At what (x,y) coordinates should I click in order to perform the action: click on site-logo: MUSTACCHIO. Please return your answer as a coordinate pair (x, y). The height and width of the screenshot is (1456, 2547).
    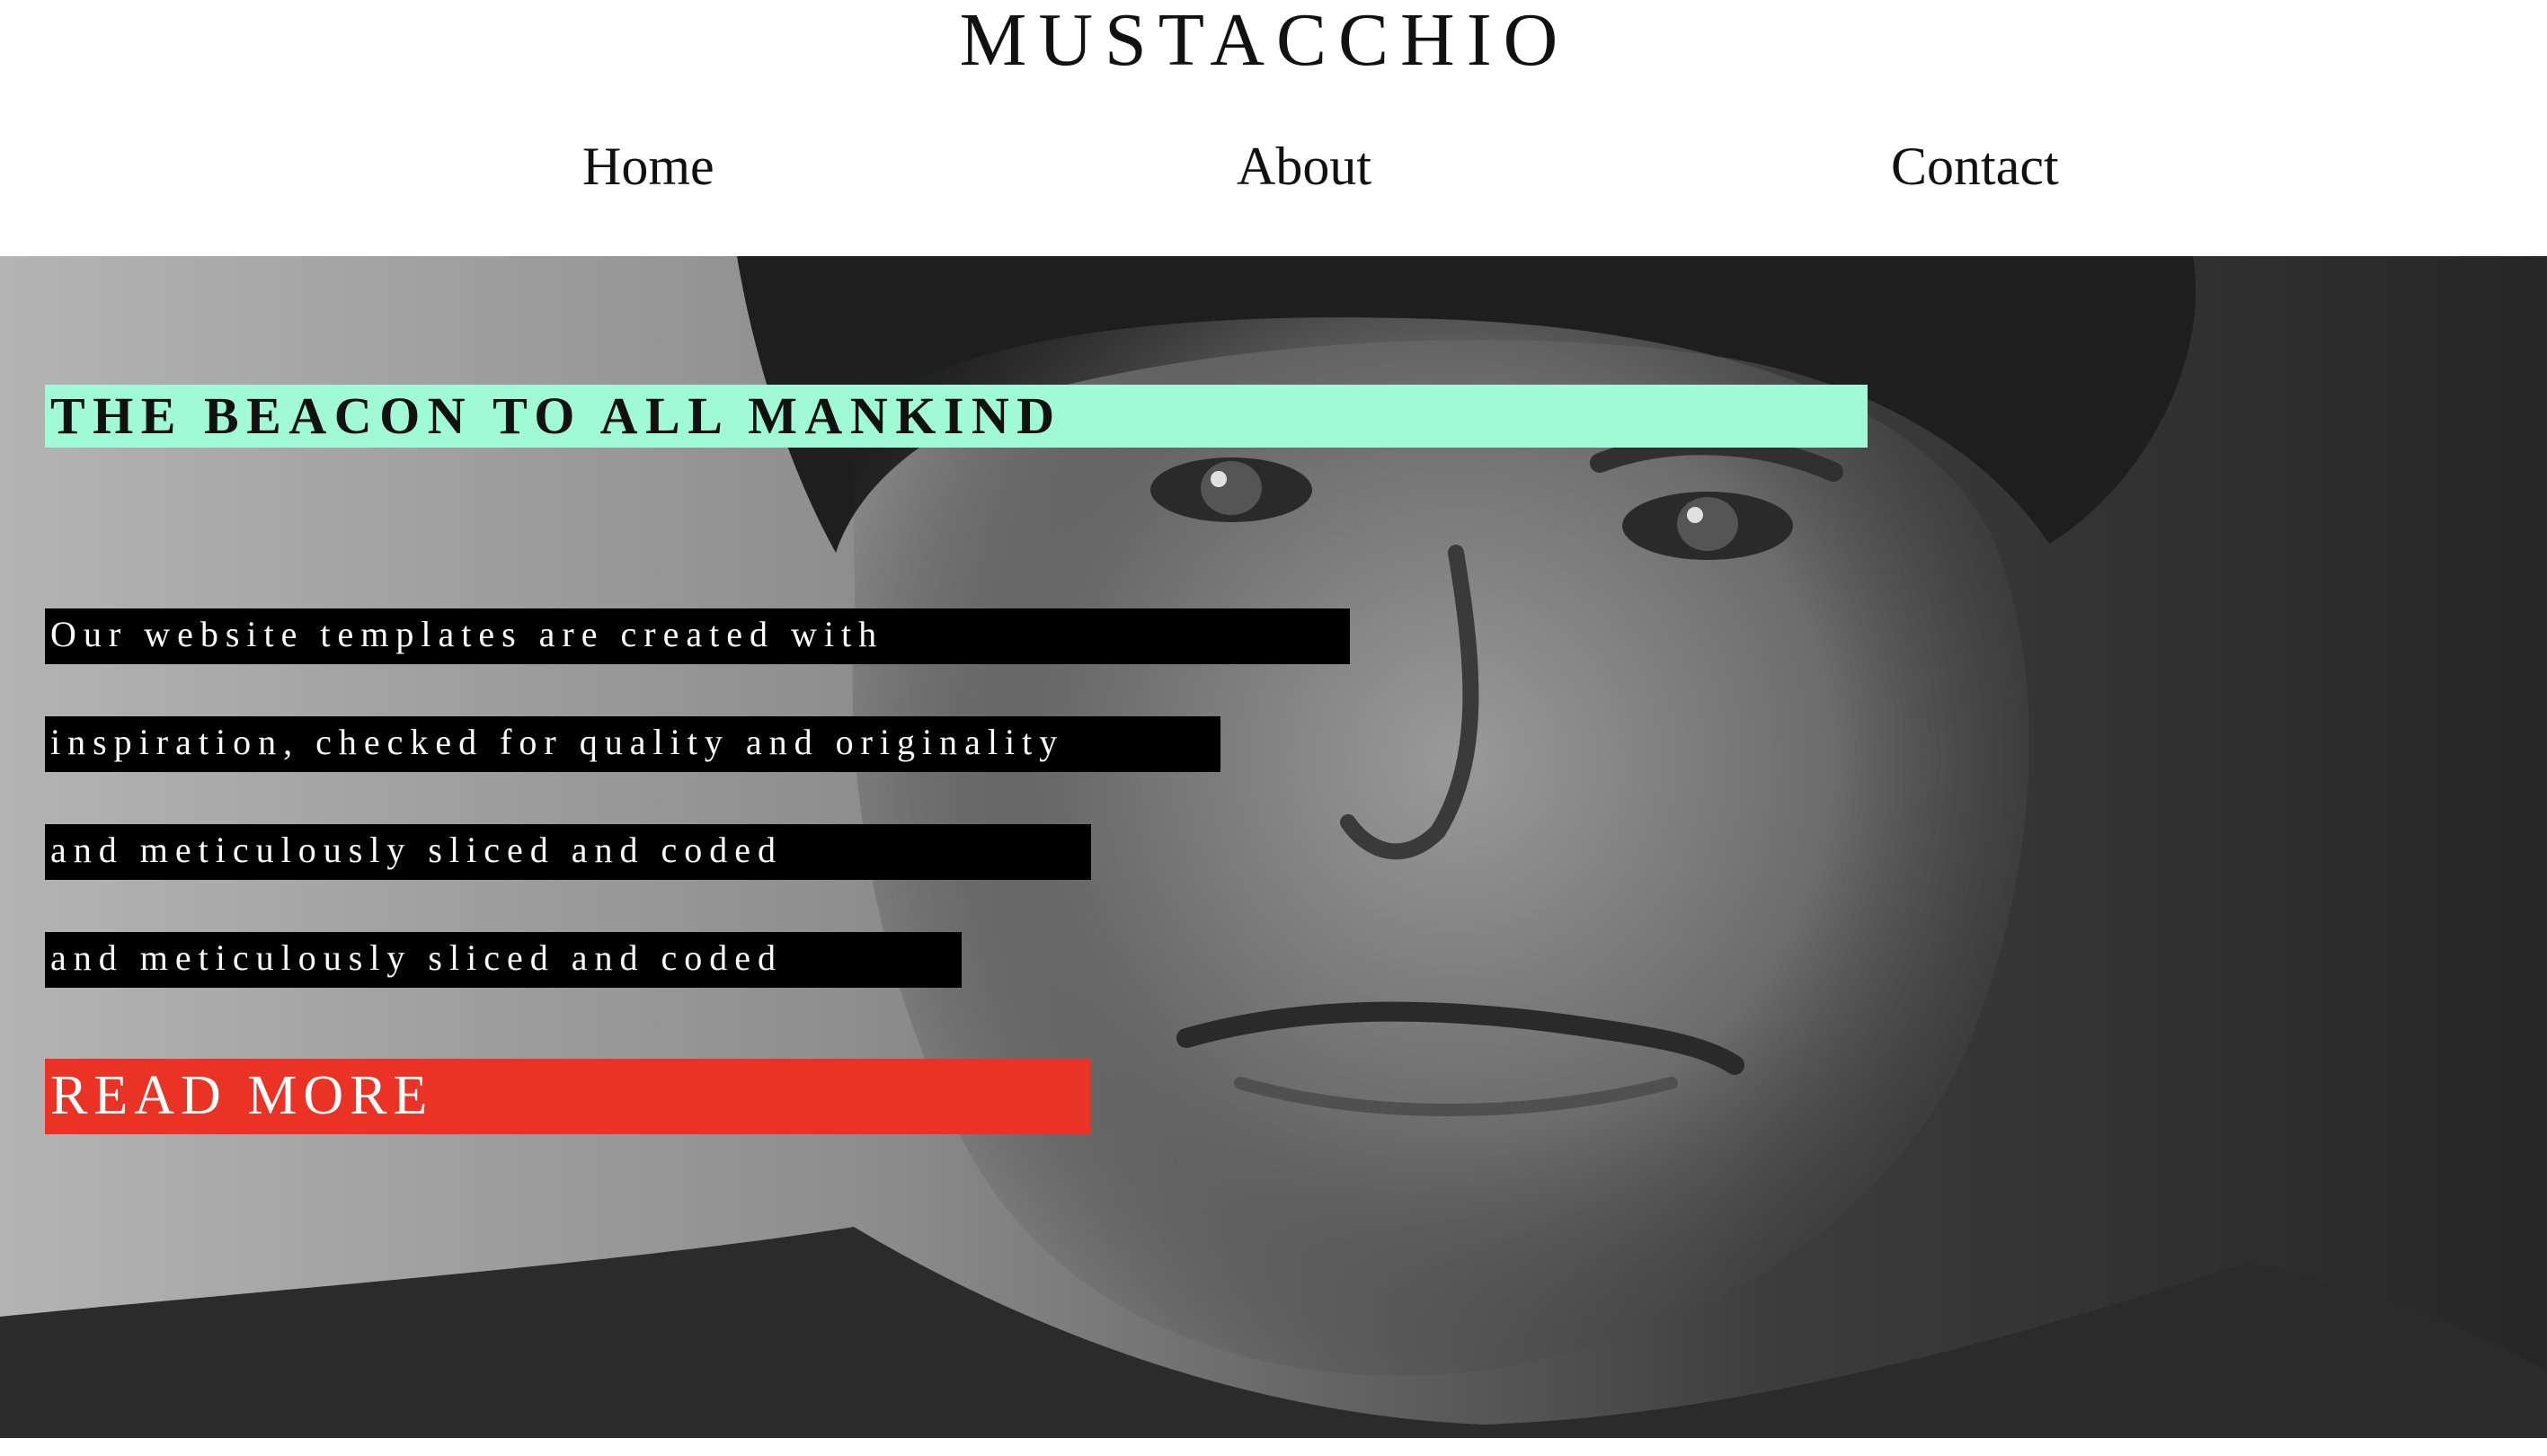
    Looking at the image, I should click on (1264, 41).